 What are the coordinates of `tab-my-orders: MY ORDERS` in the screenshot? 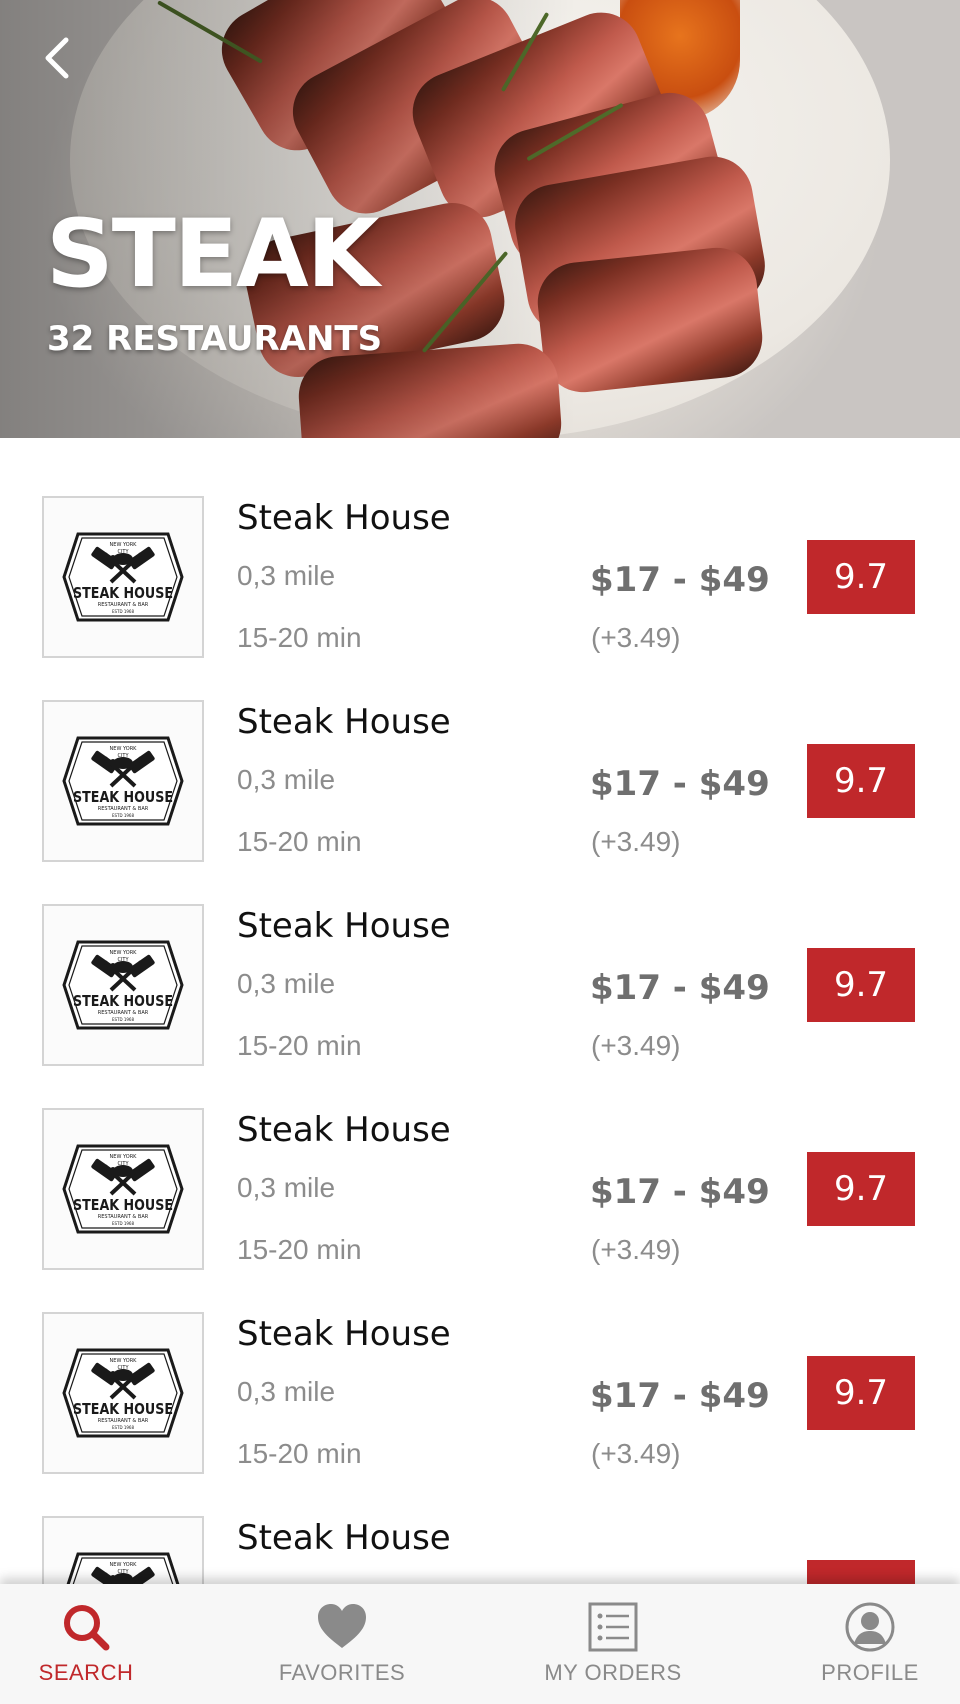 It's located at (612, 1644).